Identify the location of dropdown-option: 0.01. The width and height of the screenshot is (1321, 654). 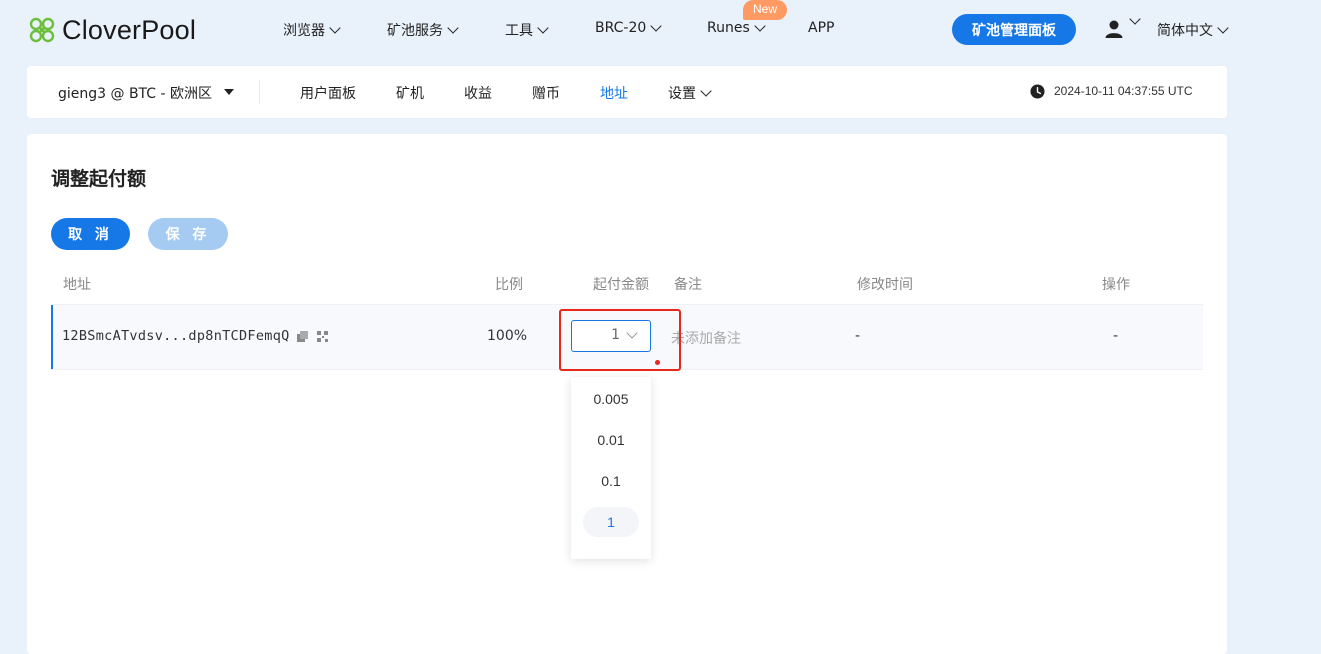
(611, 440).